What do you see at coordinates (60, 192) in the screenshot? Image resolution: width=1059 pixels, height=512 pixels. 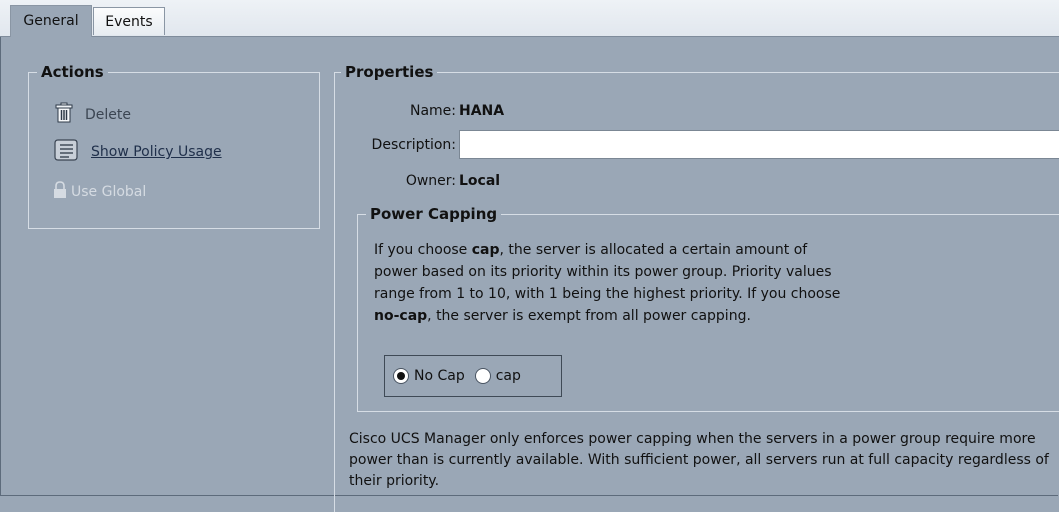 I see `lock-icon` at bounding box center [60, 192].